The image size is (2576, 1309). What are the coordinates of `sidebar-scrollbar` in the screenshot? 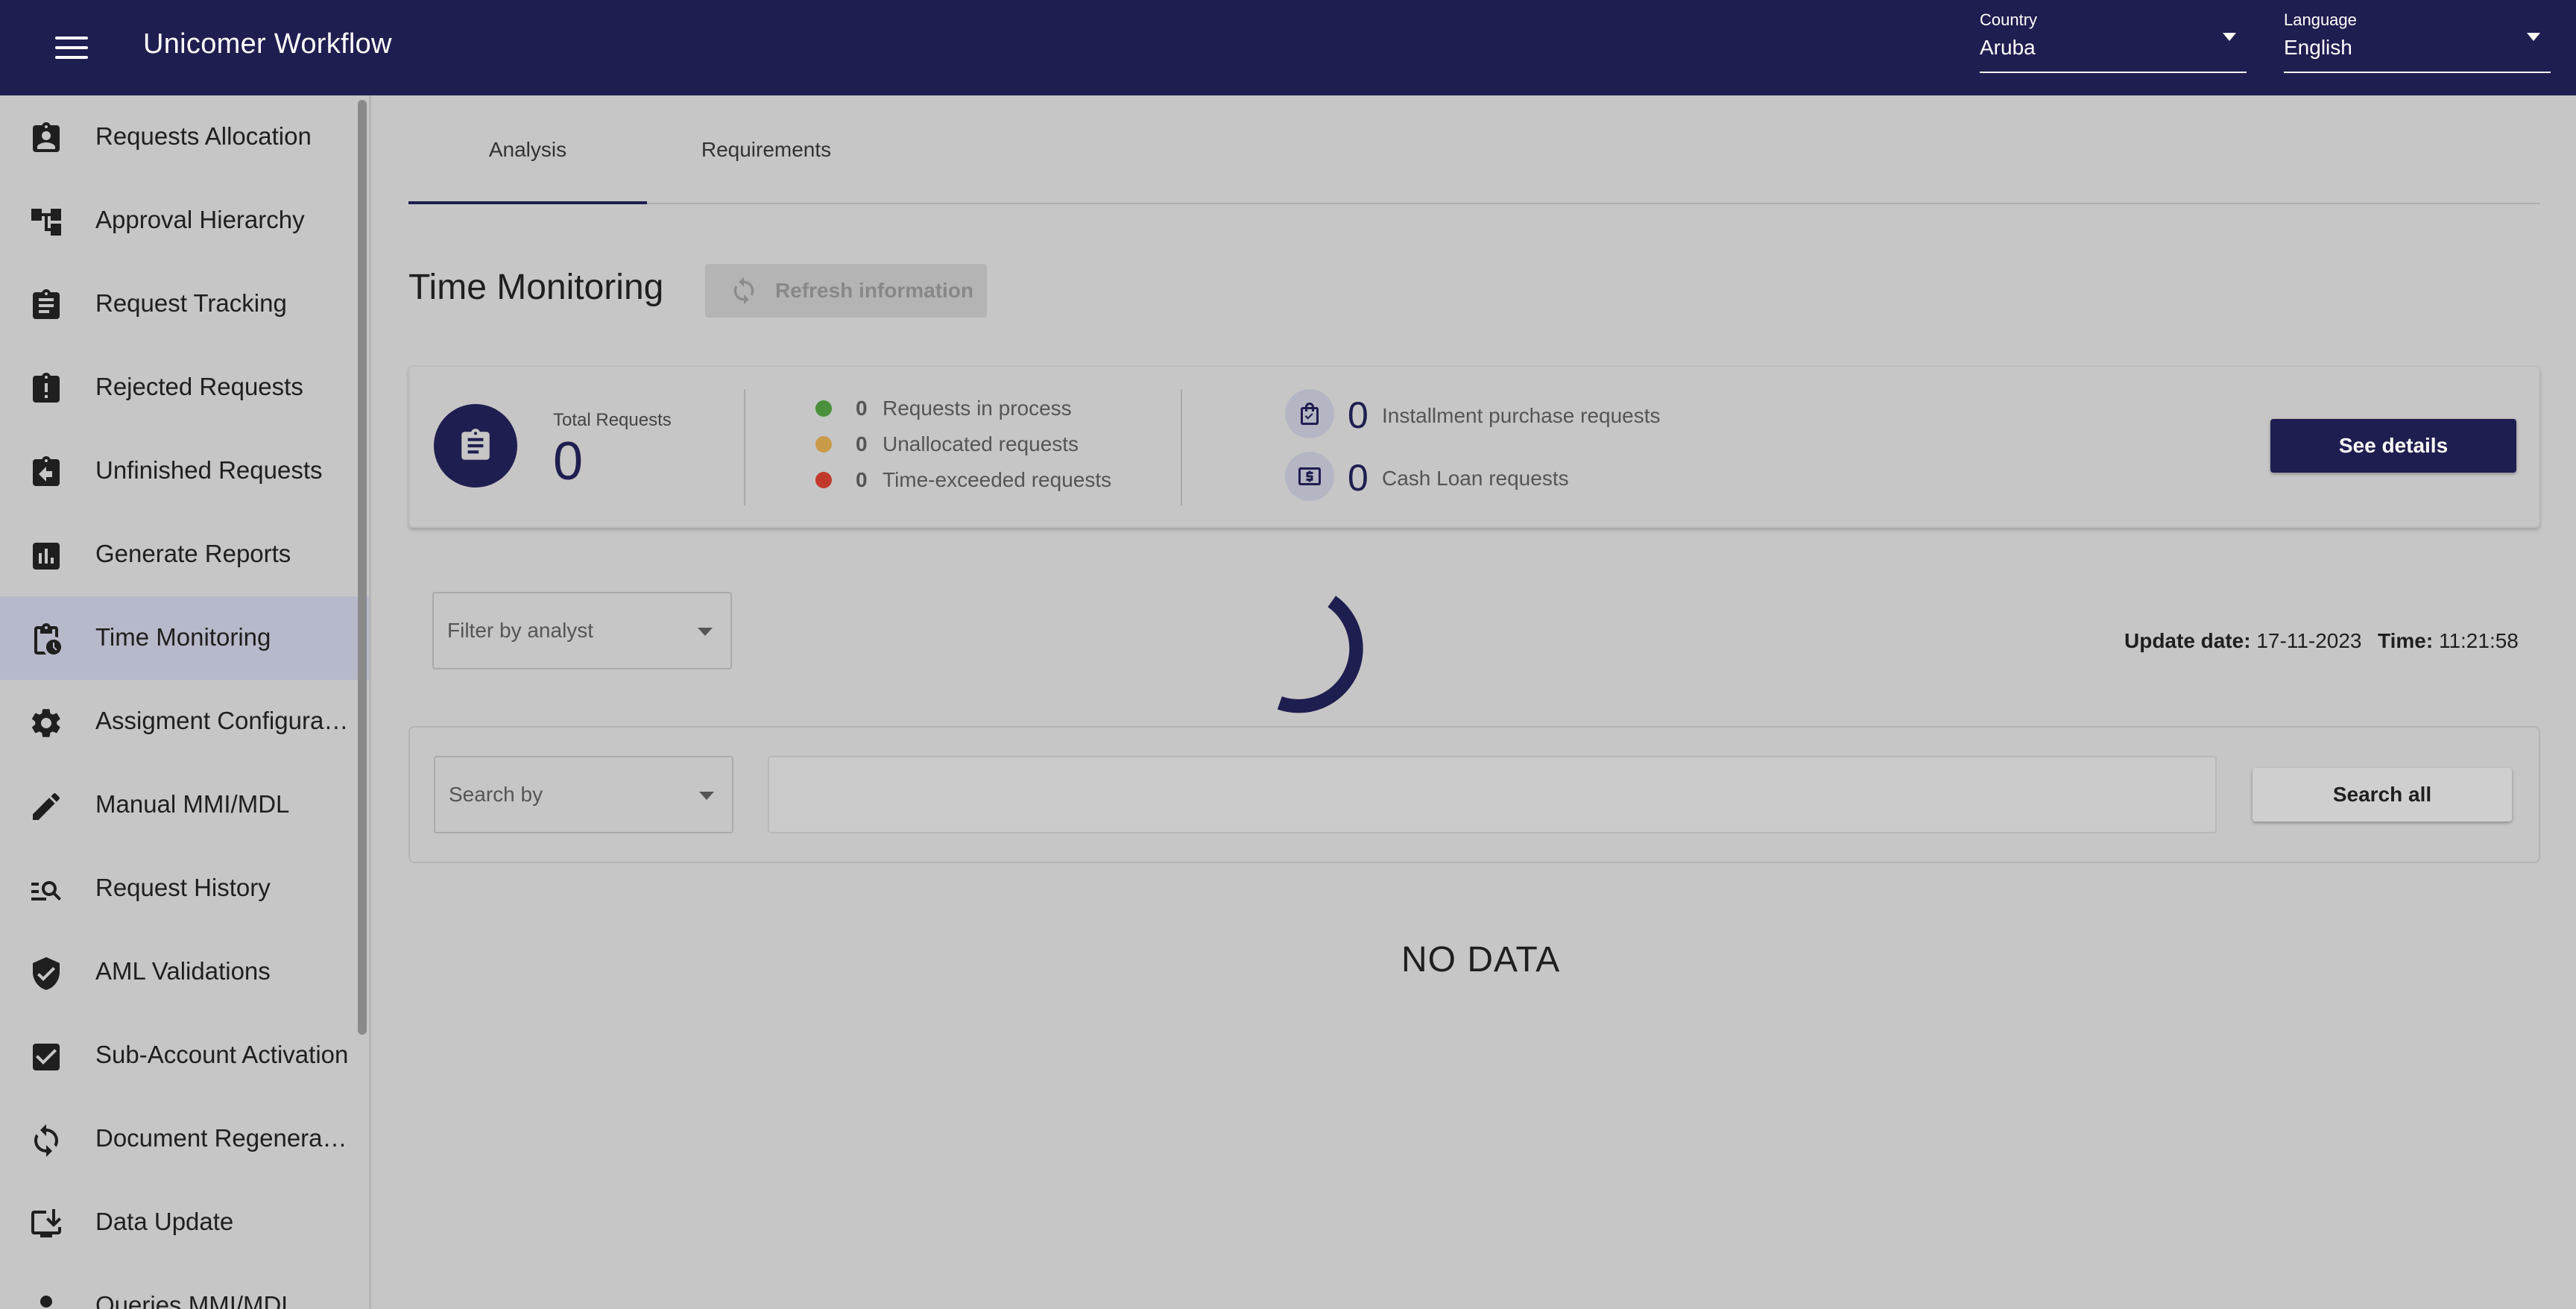 It's located at (362, 567).